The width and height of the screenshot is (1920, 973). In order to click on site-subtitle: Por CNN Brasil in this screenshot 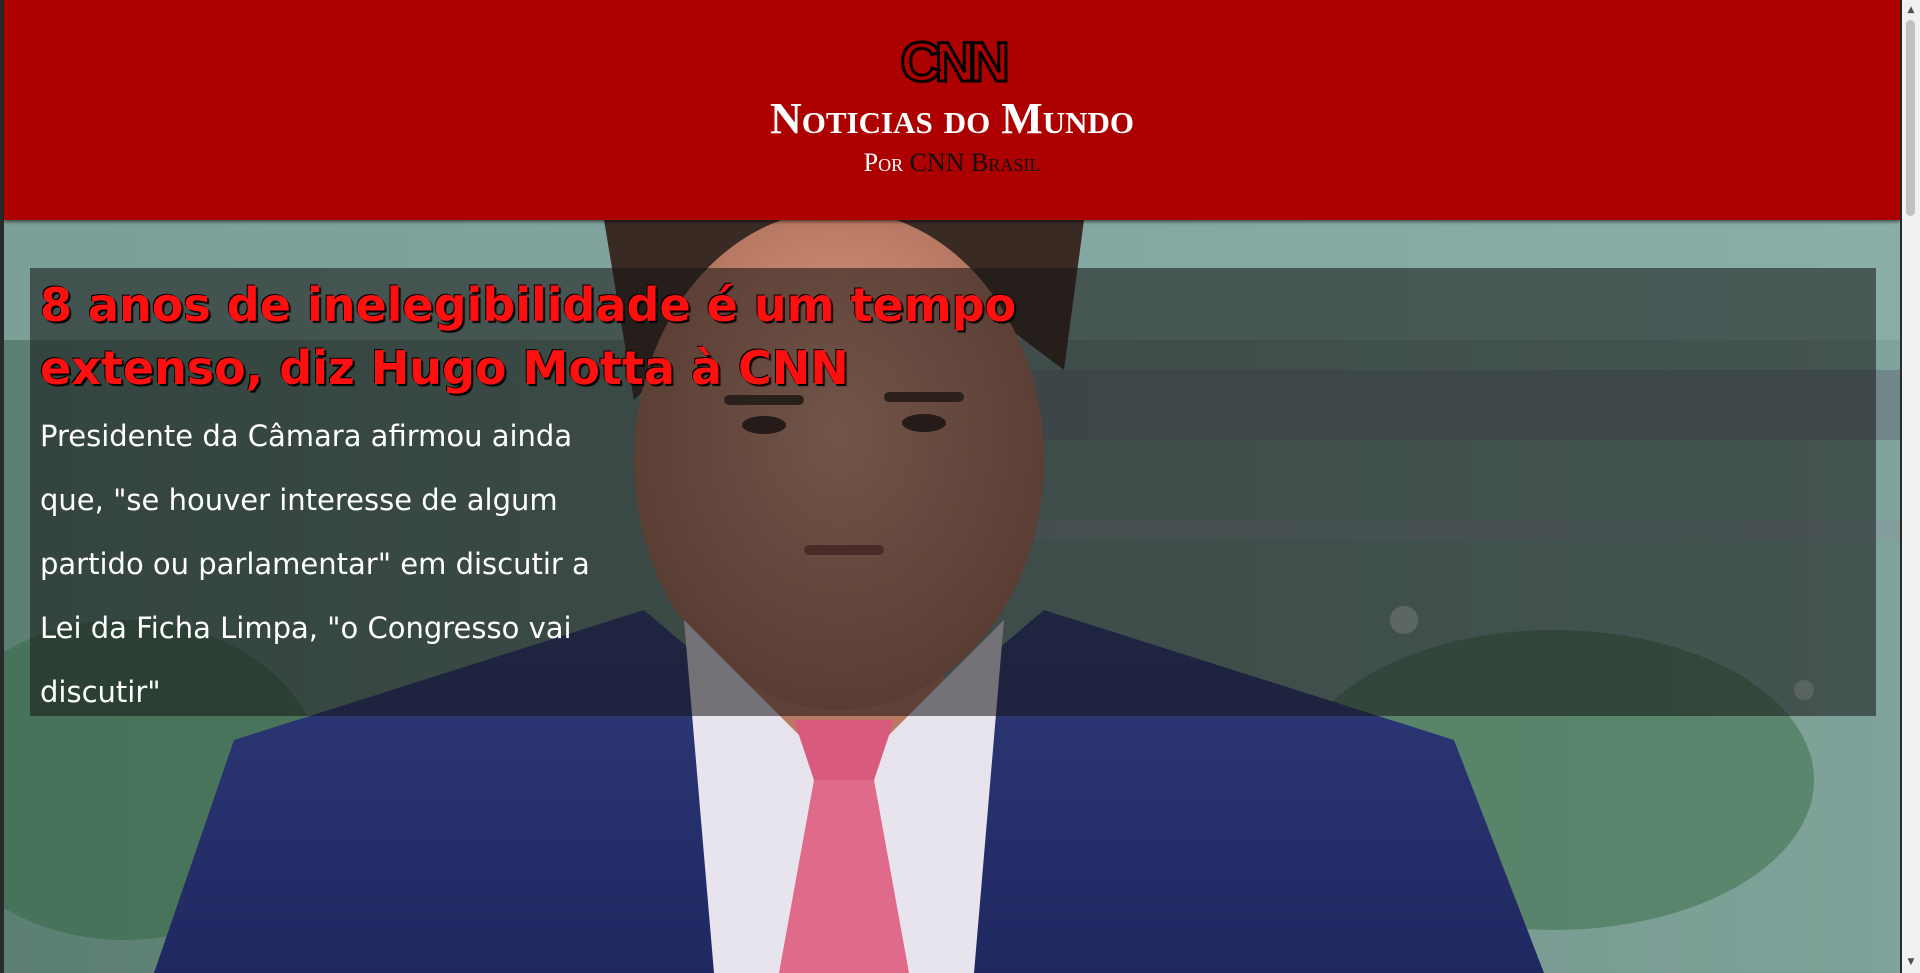, I will do `click(952, 163)`.